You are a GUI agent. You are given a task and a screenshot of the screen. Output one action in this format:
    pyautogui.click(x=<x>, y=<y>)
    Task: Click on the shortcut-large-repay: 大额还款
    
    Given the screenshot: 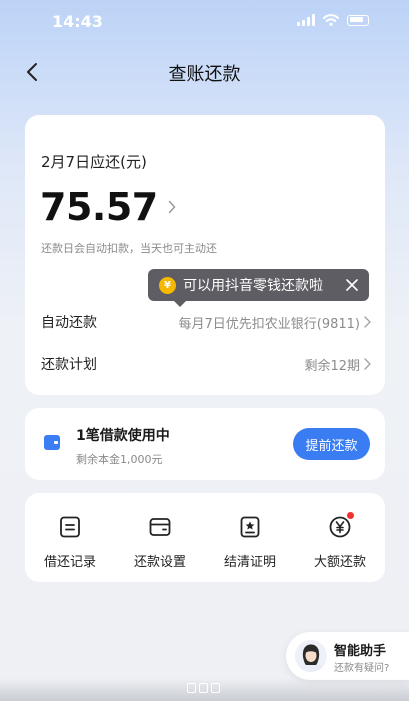 What is the action you would take?
    pyautogui.click(x=340, y=537)
    